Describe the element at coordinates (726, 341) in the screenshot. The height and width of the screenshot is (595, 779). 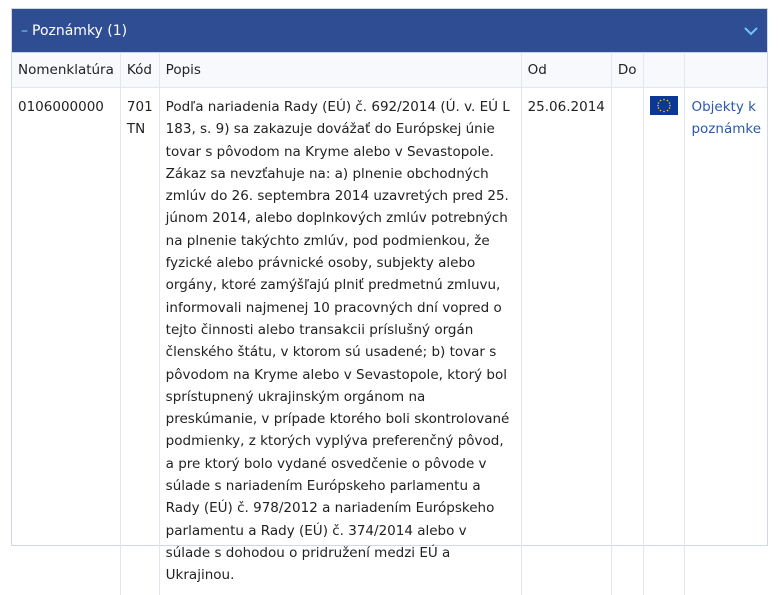
I see `cell-link: Objekty k poznámke` at that location.